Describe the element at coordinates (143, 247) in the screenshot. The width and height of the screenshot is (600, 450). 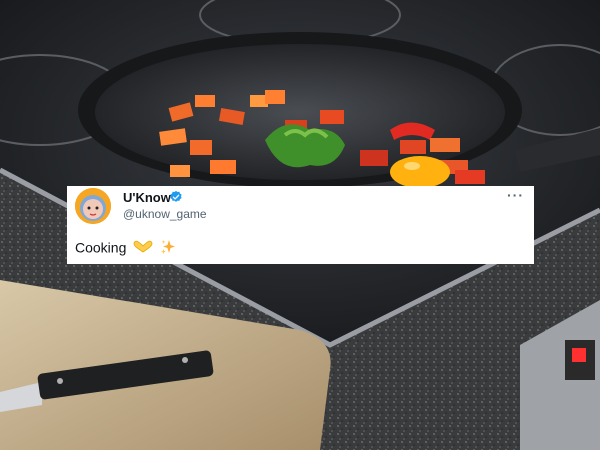
I see `heart-hands-emoji-icon` at that location.